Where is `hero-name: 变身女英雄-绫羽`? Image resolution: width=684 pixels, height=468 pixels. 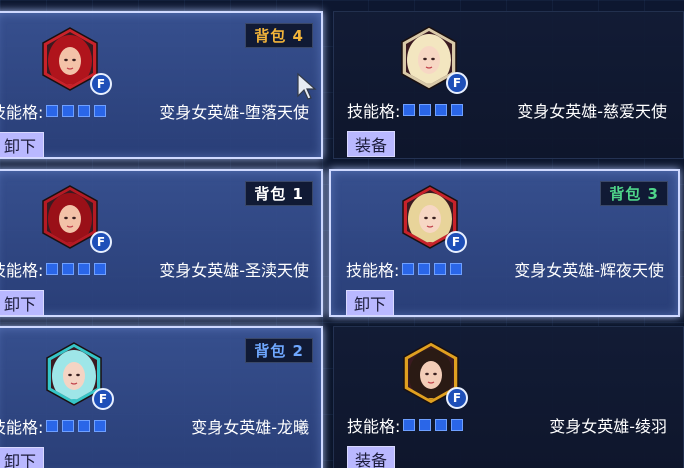
hero-name: 变身女英雄-绫羽 is located at coordinates (608, 426).